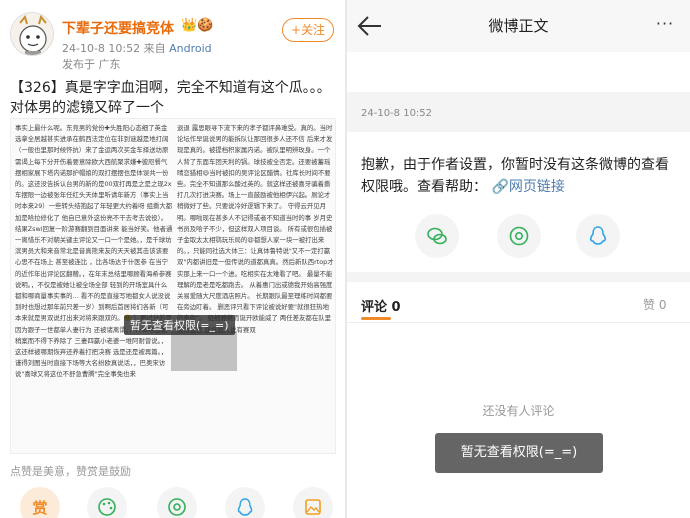 This screenshot has width=690, height=518. I want to click on help-link: 🔗网页链接, so click(527, 187).